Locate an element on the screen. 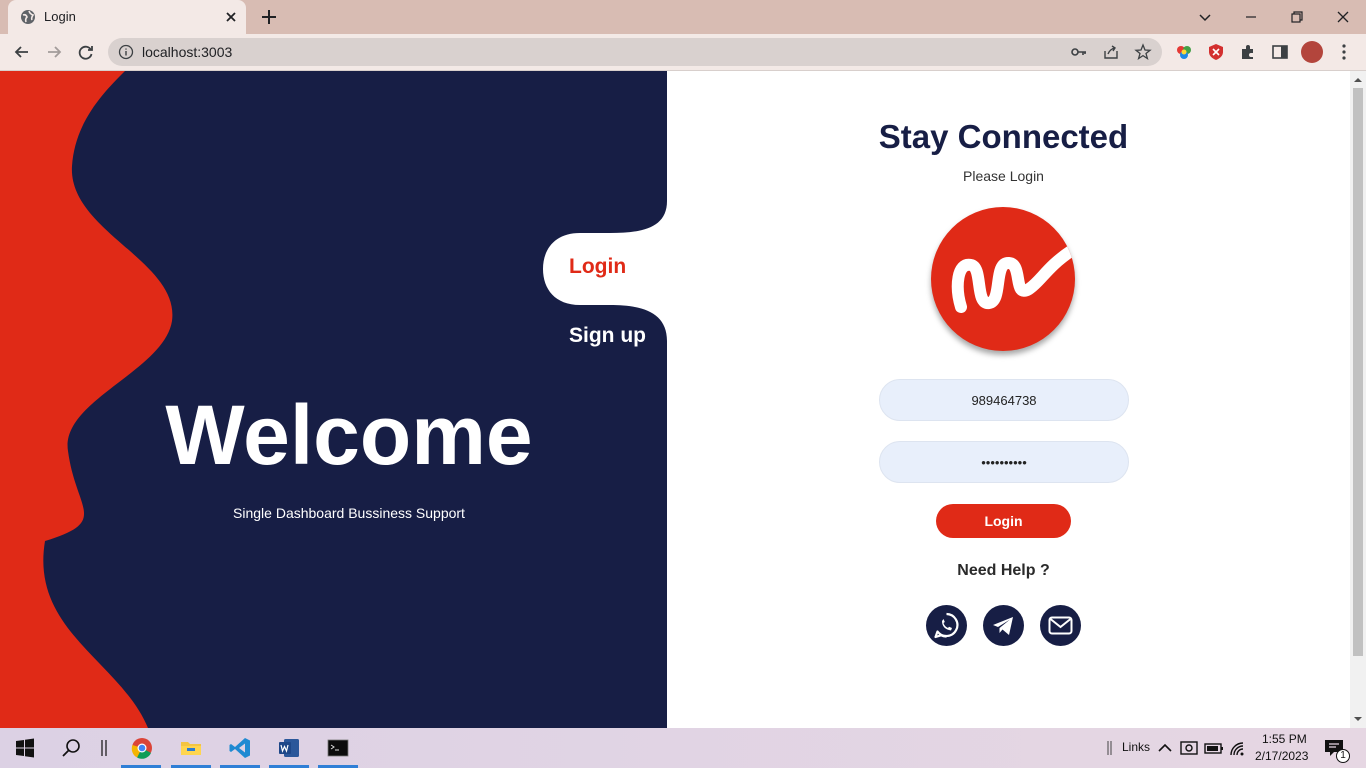 The image size is (1366, 768). login-button: Login is located at coordinates (1003, 521).